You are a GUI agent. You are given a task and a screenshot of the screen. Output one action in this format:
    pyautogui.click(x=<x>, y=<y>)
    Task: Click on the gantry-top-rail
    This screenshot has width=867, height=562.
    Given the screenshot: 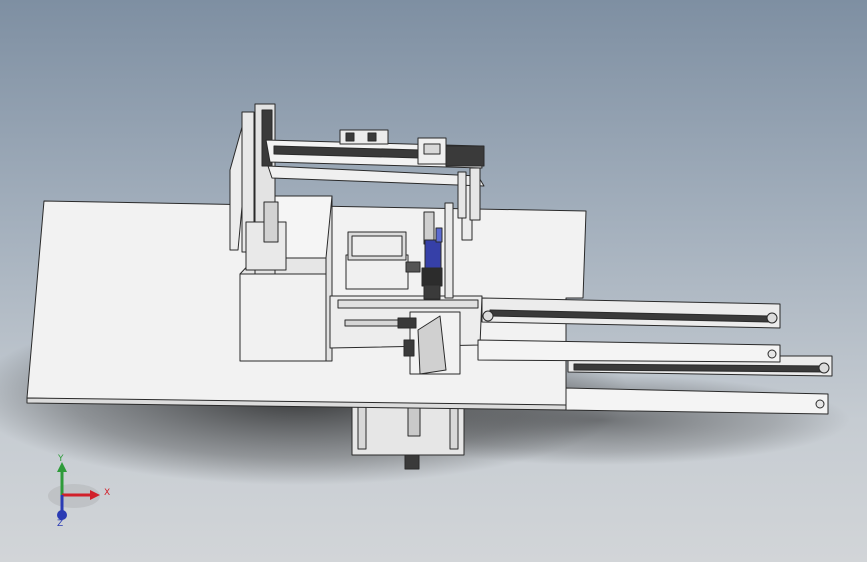 What is the action you would take?
    pyautogui.click(x=375, y=149)
    